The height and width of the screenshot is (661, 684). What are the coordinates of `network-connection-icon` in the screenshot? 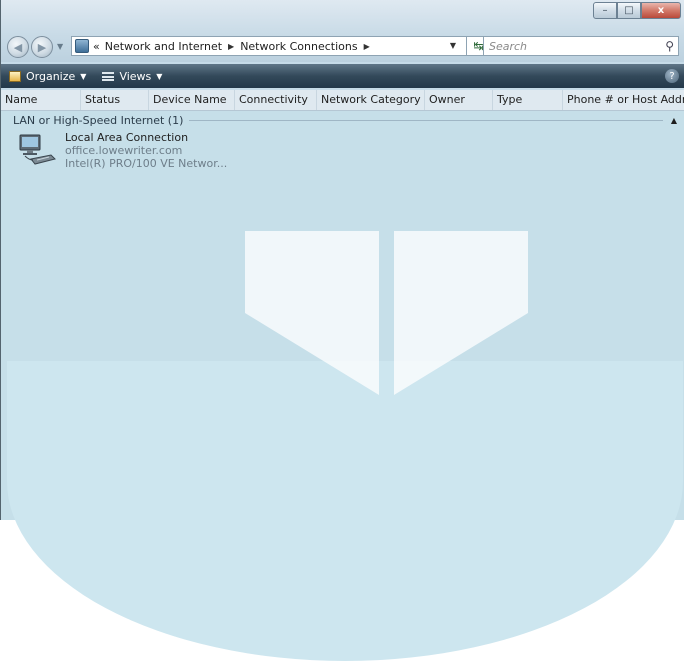 It's located at (37, 149).